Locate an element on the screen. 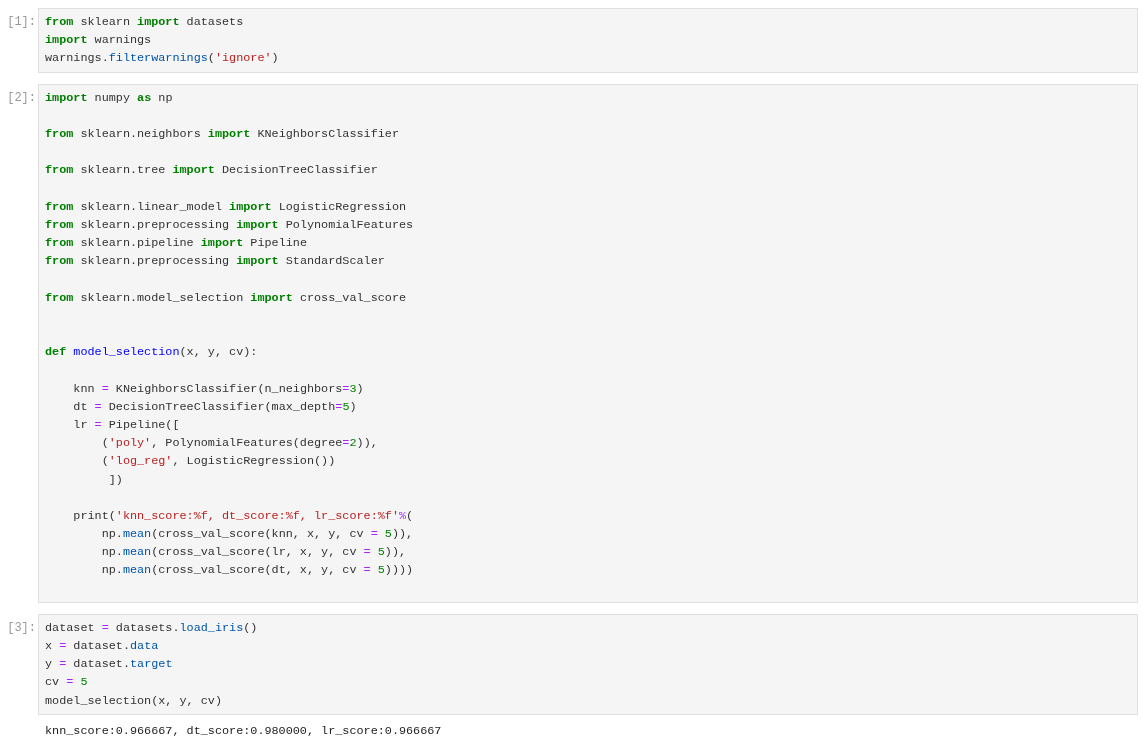  code-line: from sklearn.preprocessing import PolynomialFeatures is located at coordinates (230, 225).